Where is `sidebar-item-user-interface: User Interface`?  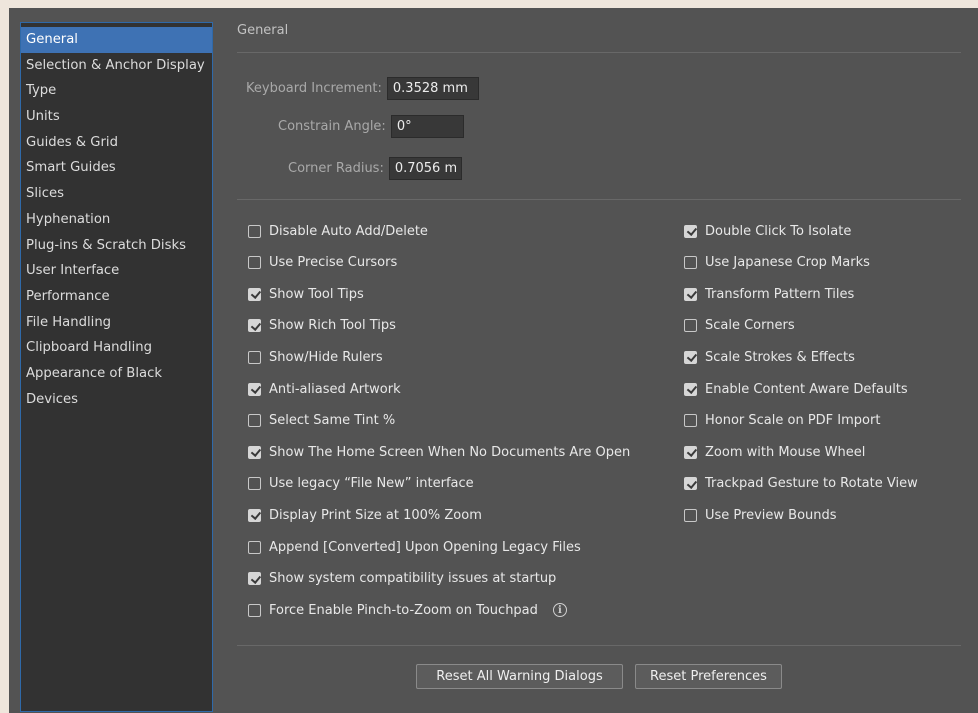 sidebar-item-user-interface: User Interface is located at coordinates (116, 271).